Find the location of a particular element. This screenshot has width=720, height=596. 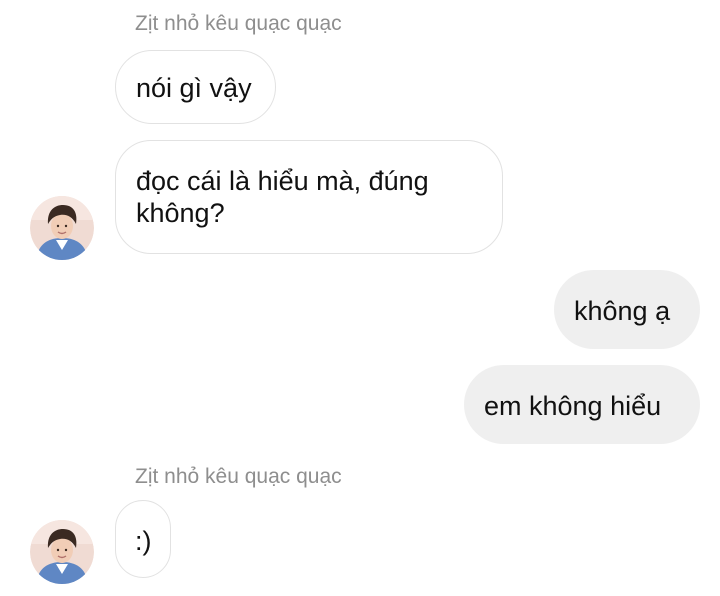

message-text-line-2: không? is located at coordinates (180, 213).